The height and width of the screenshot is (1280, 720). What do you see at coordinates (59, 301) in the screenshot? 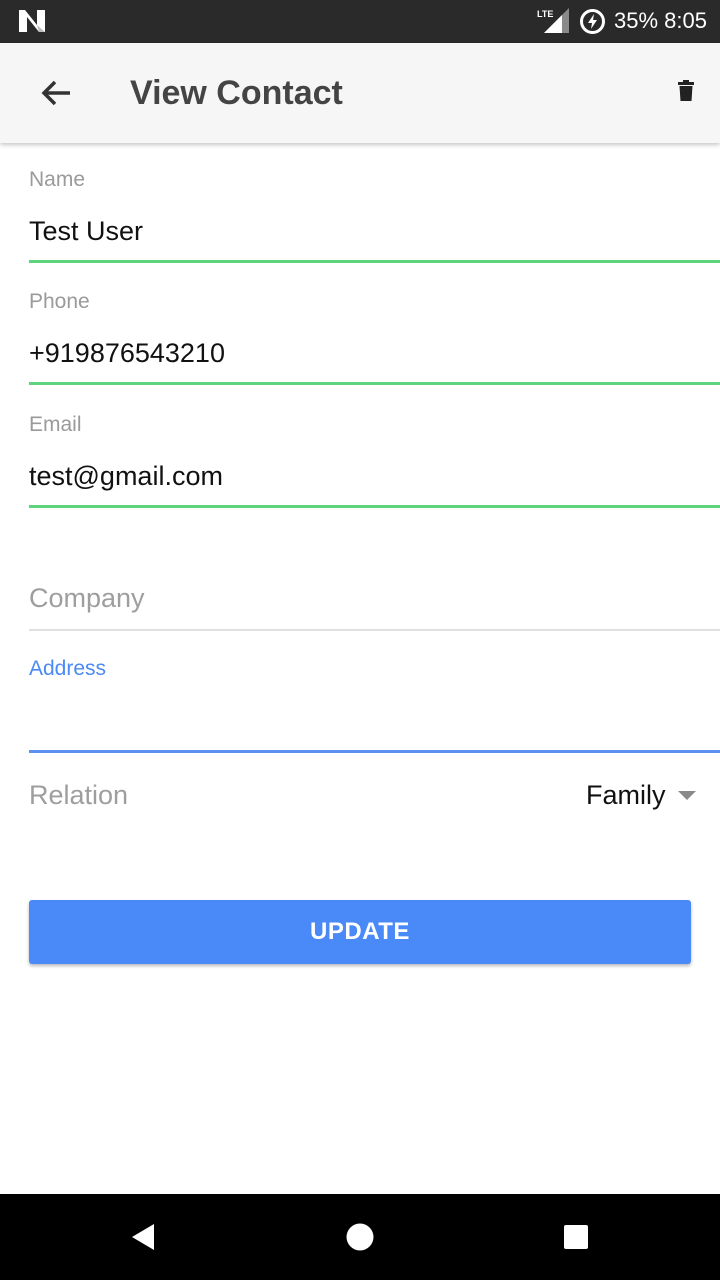
I see `phone-label: Phone` at bounding box center [59, 301].